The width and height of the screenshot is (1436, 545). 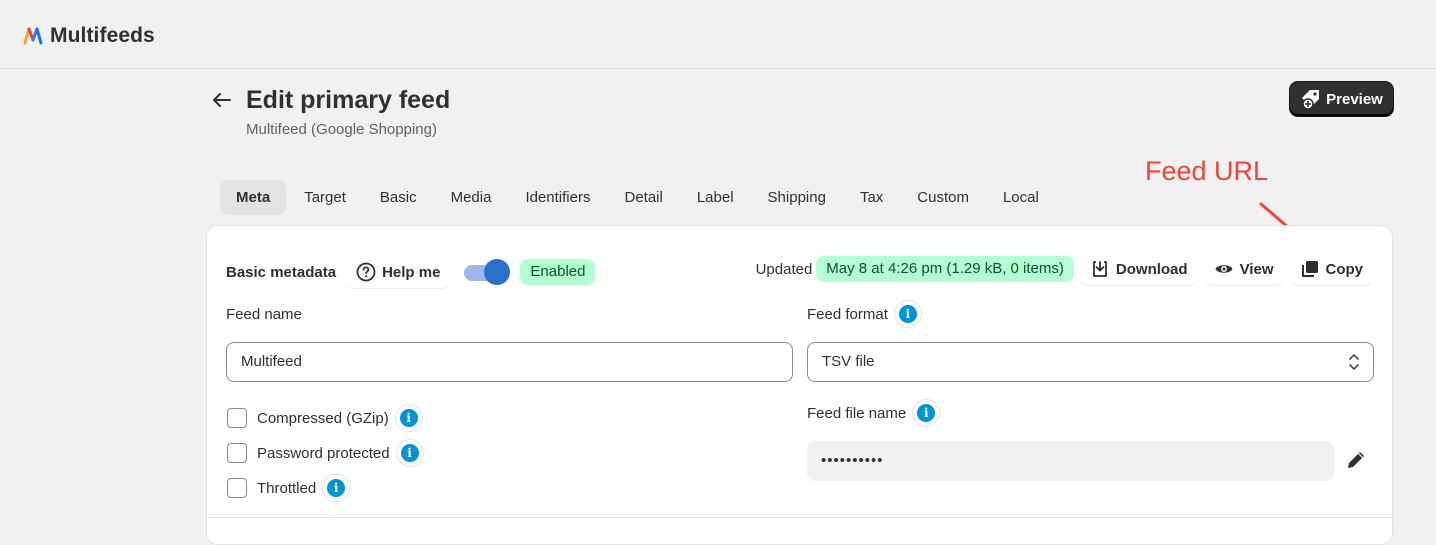 What do you see at coordinates (509, 362) in the screenshot?
I see `feed-name-input: Multifeed` at bounding box center [509, 362].